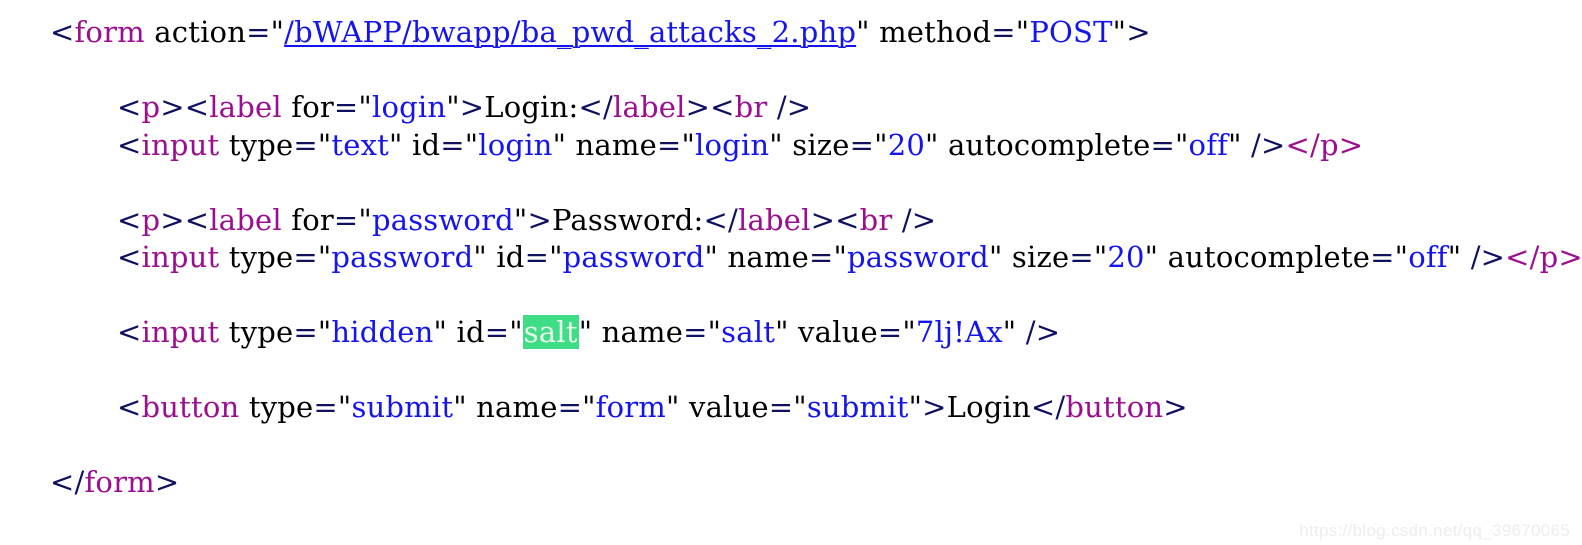 This screenshot has width=1582, height=545. I want to click on text-button-login: Login, so click(988, 407).